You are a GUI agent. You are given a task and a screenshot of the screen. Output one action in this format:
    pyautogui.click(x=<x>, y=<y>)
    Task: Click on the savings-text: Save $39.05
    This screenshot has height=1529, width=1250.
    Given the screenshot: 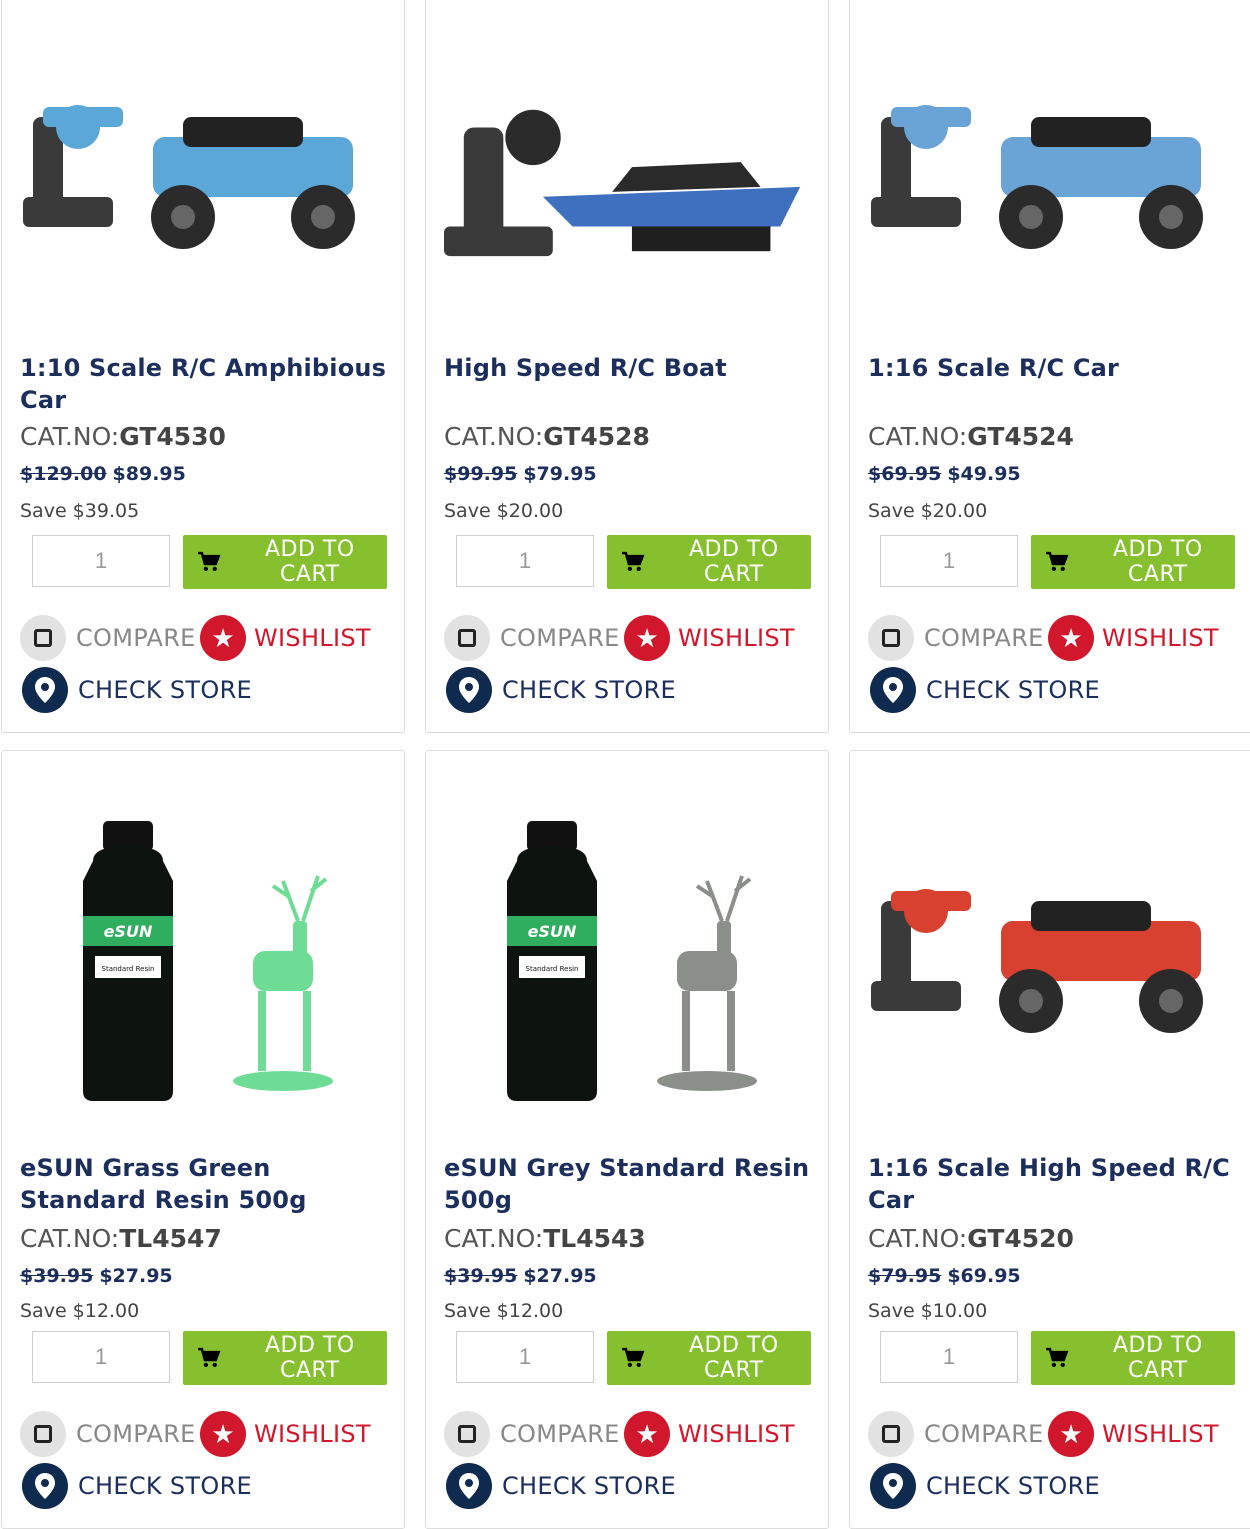 What is the action you would take?
    pyautogui.click(x=80, y=511)
    